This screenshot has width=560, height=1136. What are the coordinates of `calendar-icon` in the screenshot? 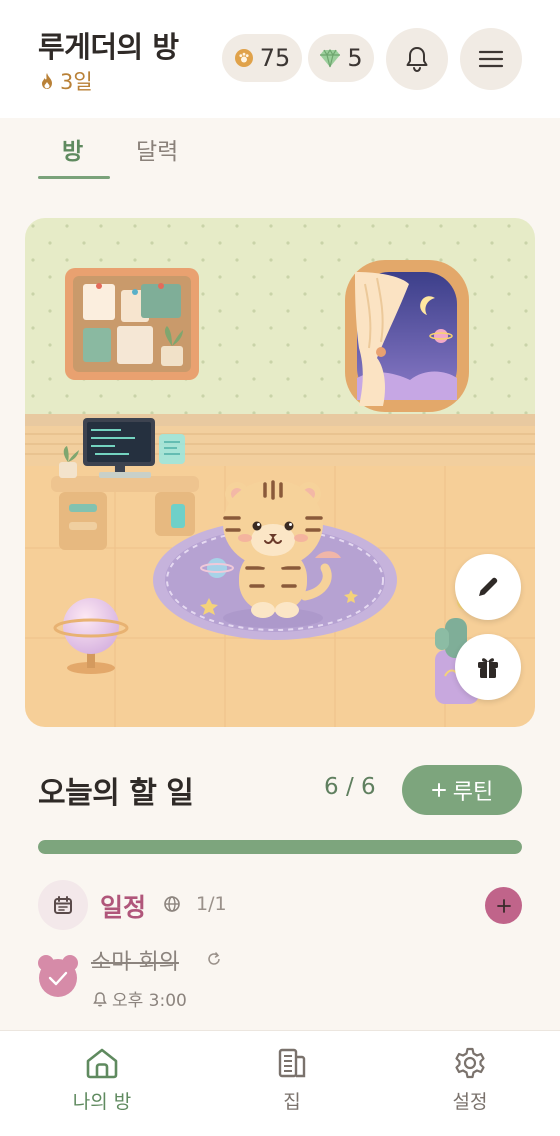 It's located at (63, 905).